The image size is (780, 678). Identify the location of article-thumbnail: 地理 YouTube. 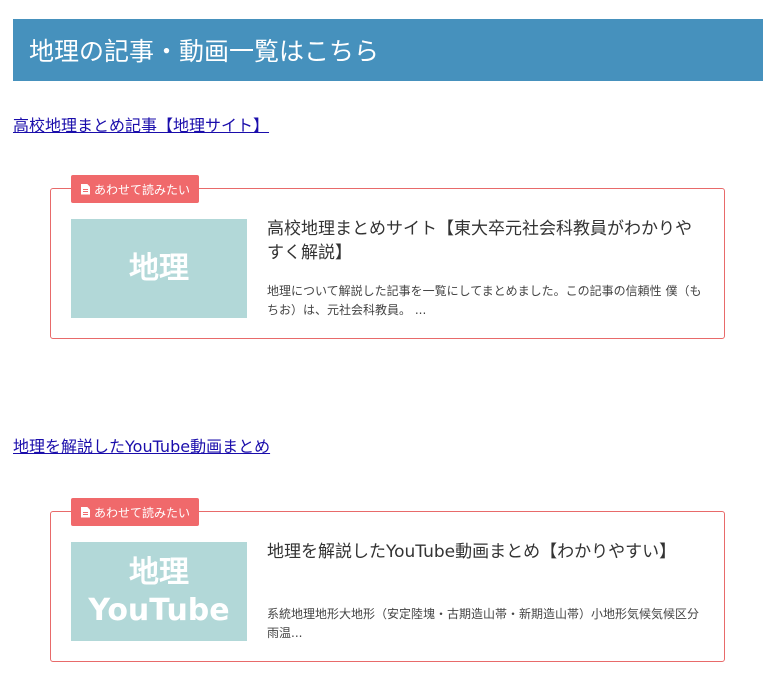
(159, 591).